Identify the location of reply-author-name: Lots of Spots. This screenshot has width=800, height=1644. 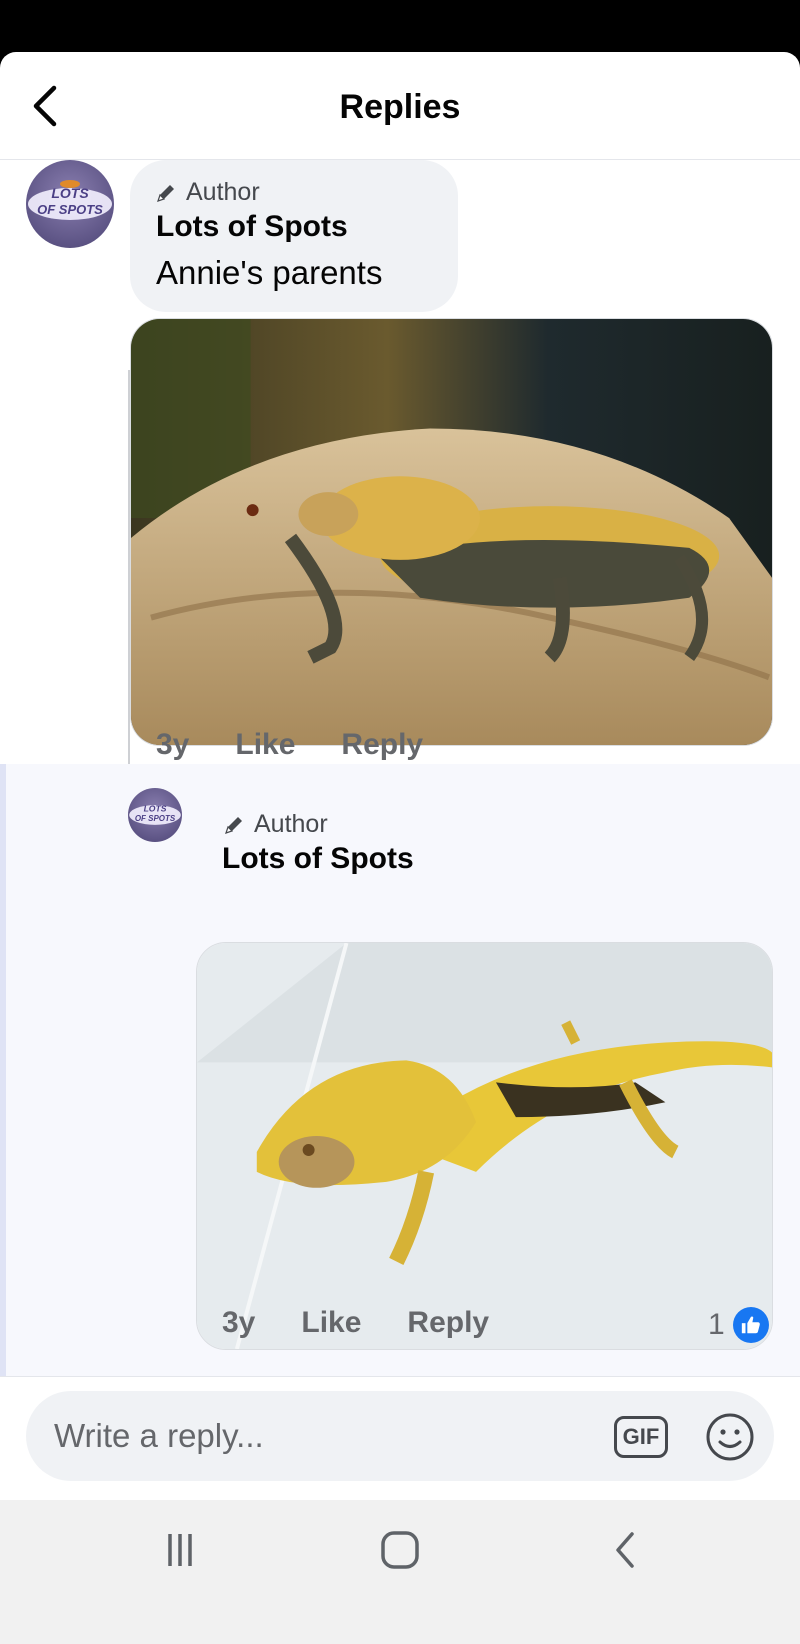
(318, 859).